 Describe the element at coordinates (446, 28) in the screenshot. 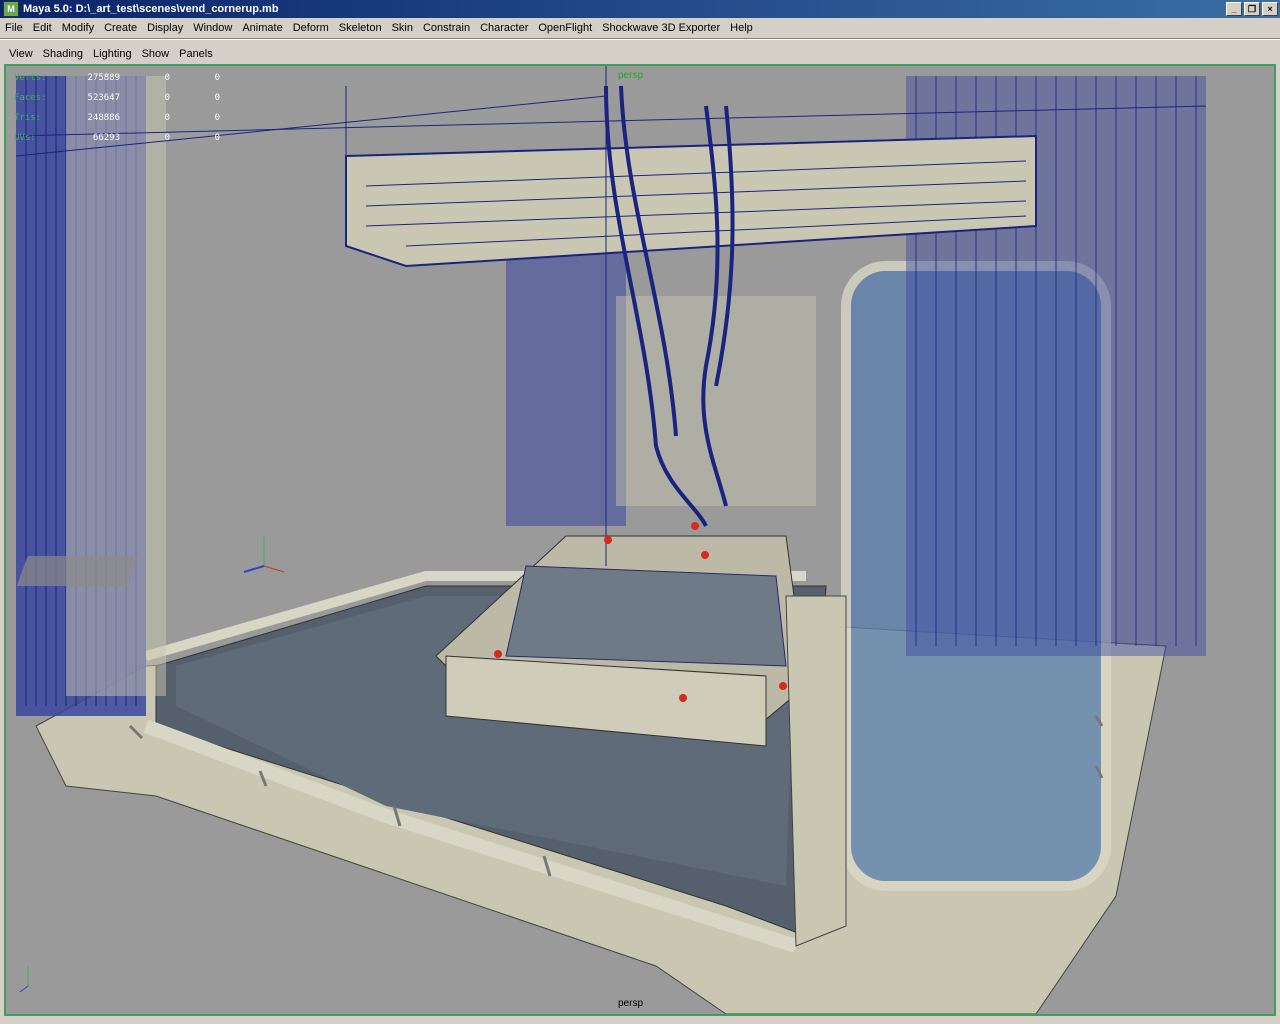

I see `menu-constrain: Constrain` at that location.